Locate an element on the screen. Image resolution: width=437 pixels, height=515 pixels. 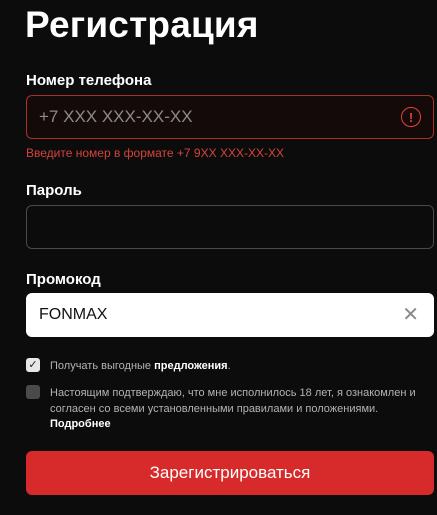
offers-checkbox-text: Получать выгодные предложения. is located at coordinates (140, 366).